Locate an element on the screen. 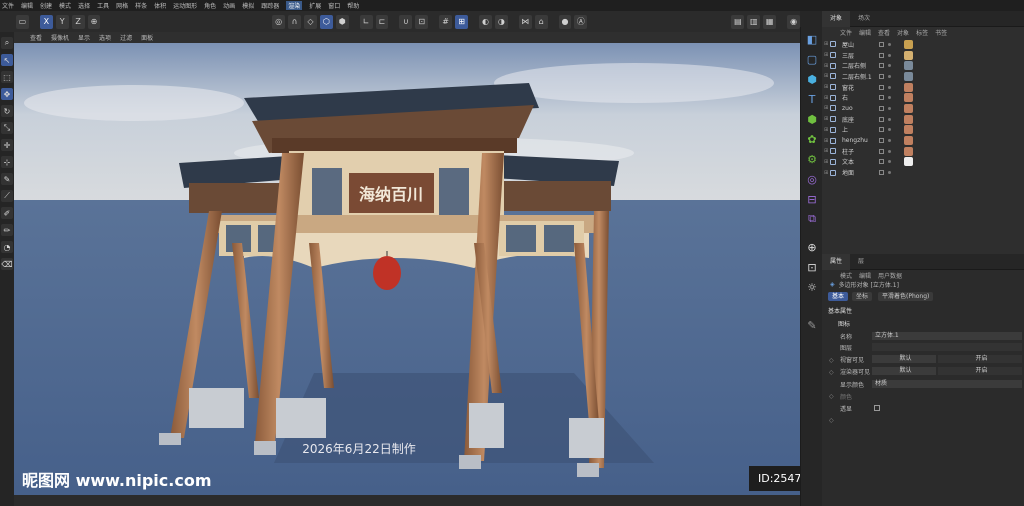 Image resolution: width=1024 pixels, height=506 pixels. snap-icon: # is located at coordinates (446, 21).